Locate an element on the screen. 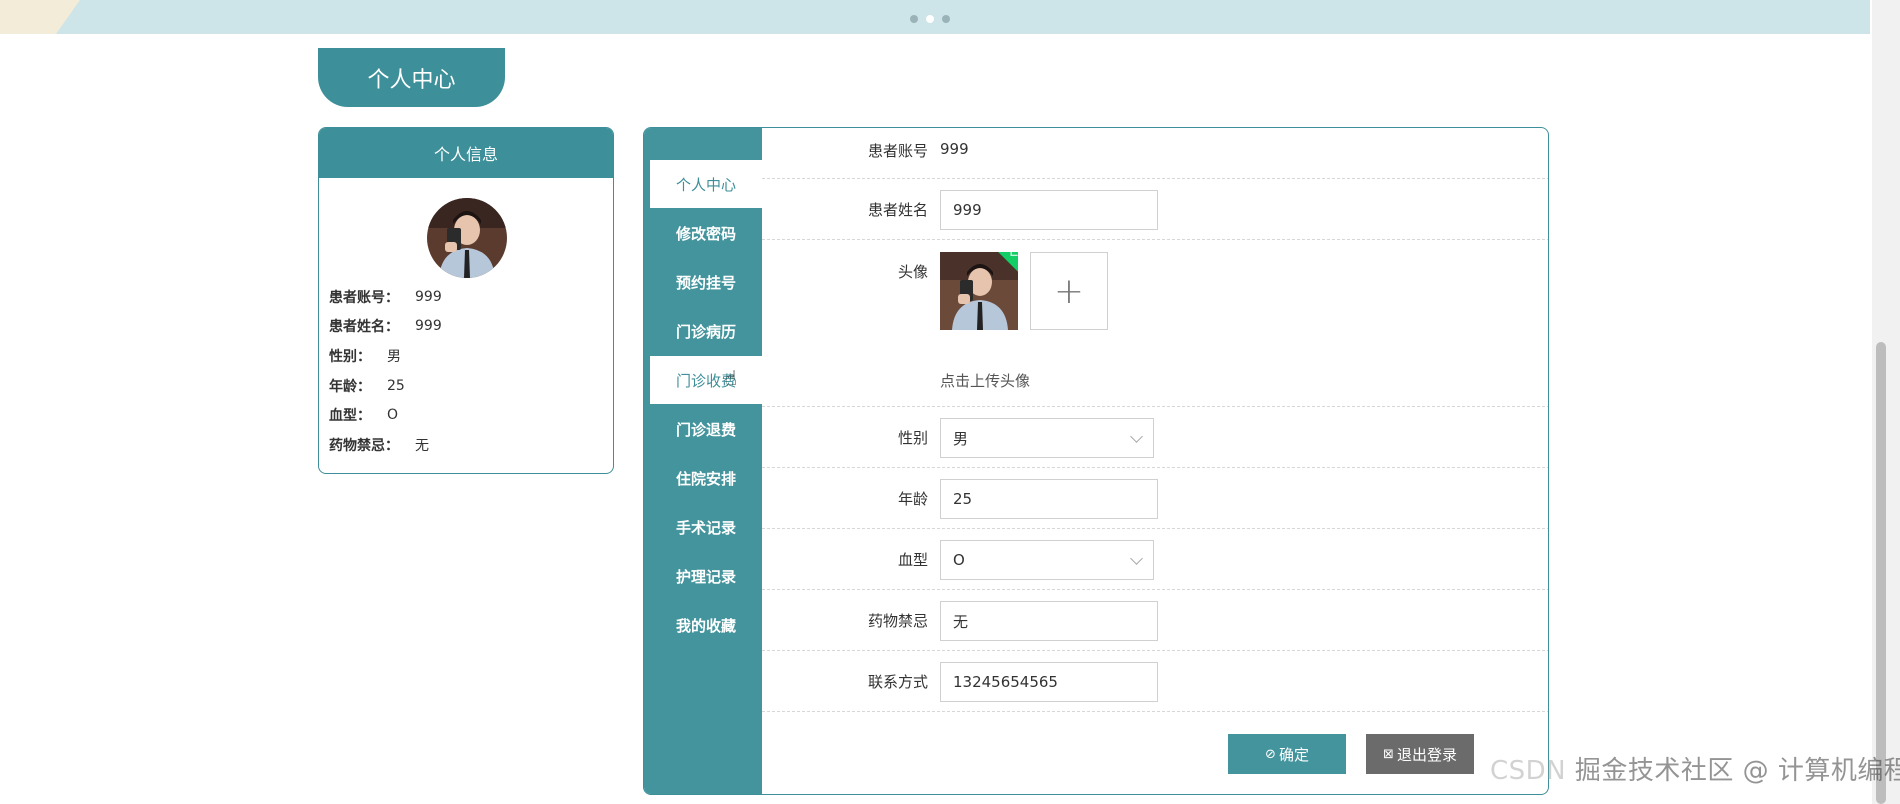 Image resolution: width=1900 pixels, height=804 pixels. age-label: 年龄 is located at coordinates (912, 499).